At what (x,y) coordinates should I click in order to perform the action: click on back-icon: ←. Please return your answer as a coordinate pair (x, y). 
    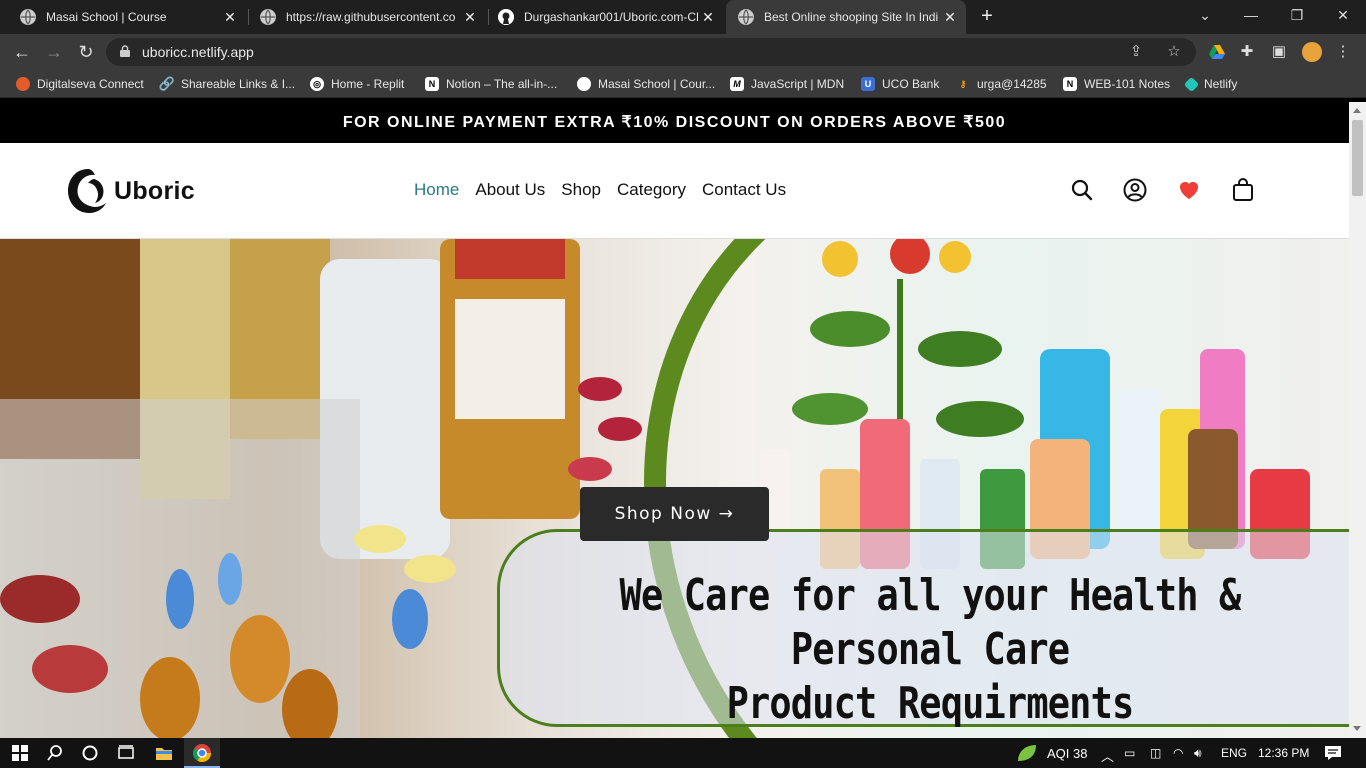
    Looking at the image, I should click on (22, 52).